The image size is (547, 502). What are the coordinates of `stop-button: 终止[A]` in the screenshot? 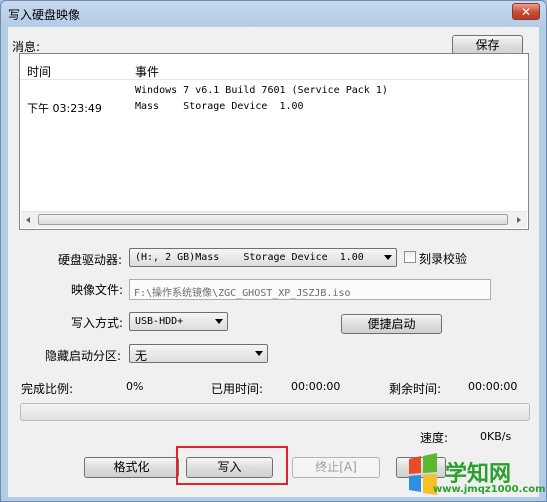 It's located at (336, 467).